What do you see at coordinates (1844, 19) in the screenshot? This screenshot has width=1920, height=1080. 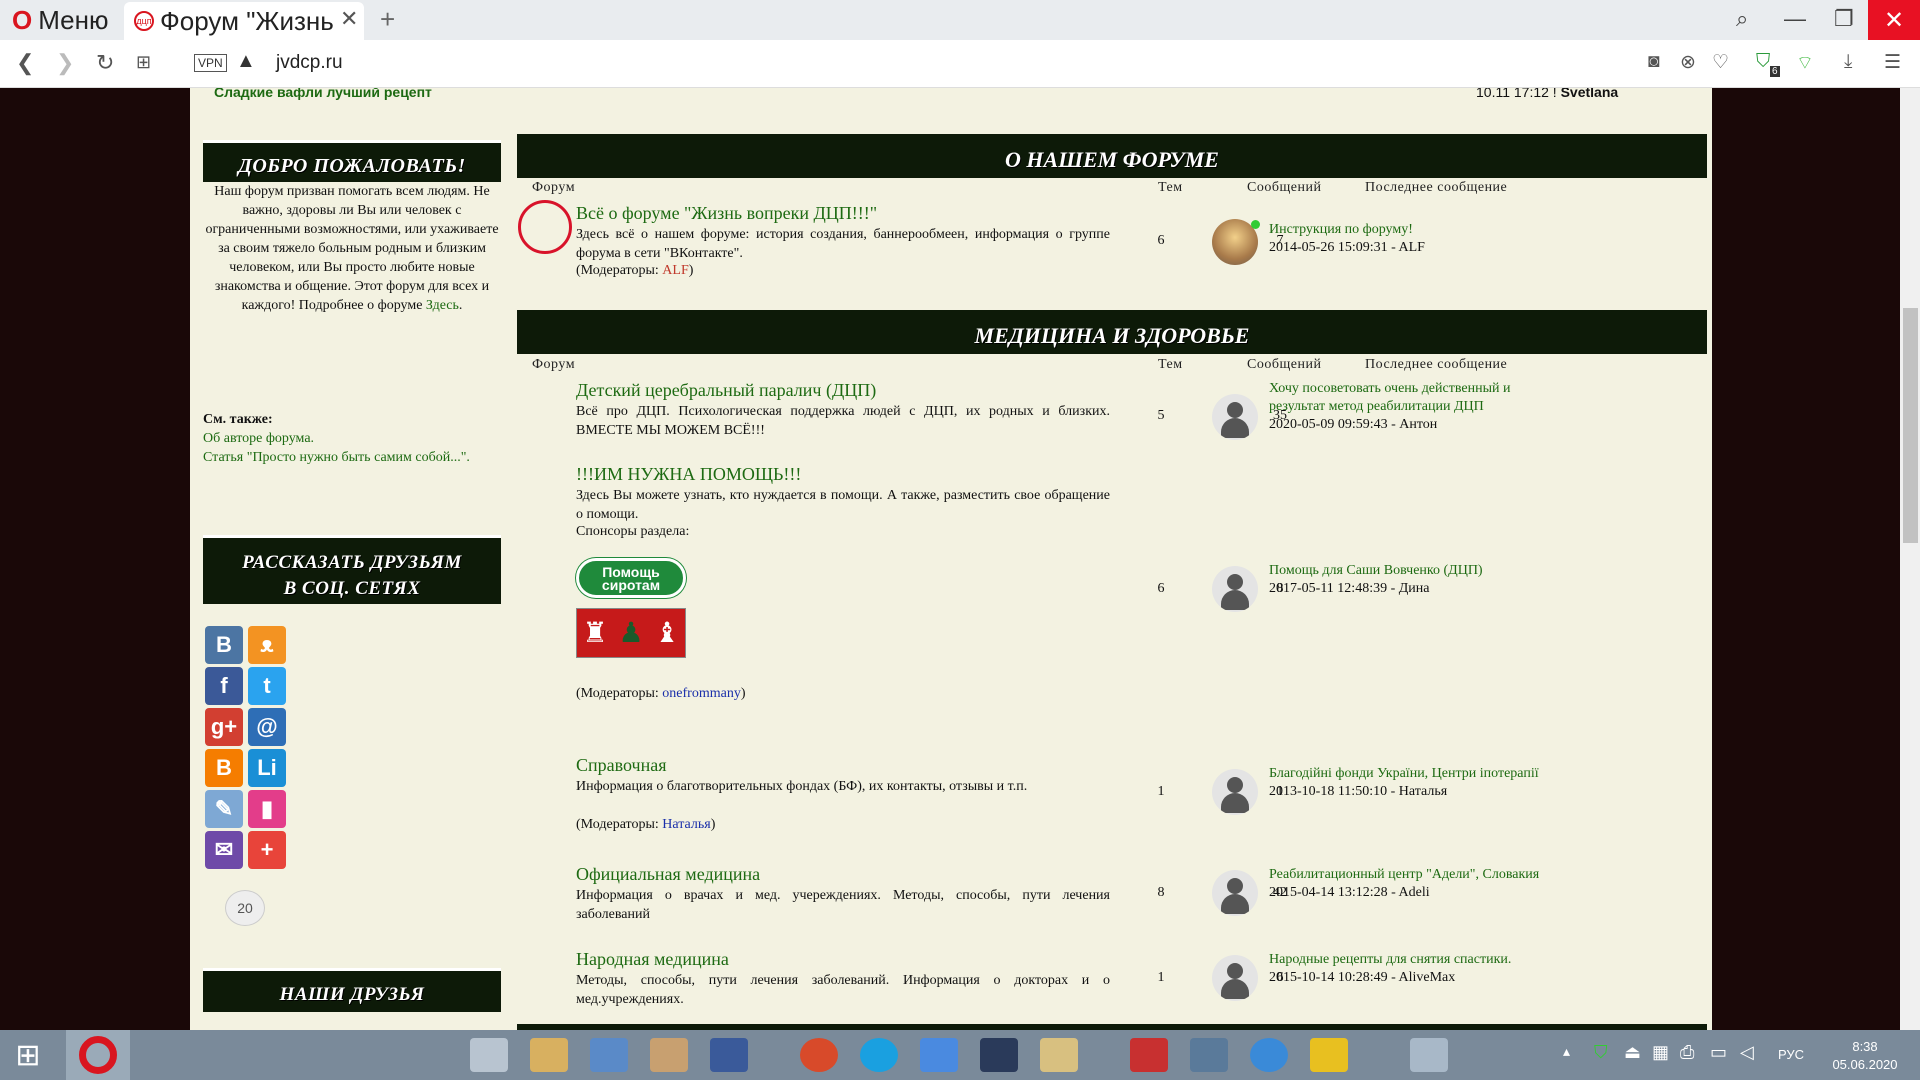 I see `restore-icon: ❐` at bounding box center [1844, 19].